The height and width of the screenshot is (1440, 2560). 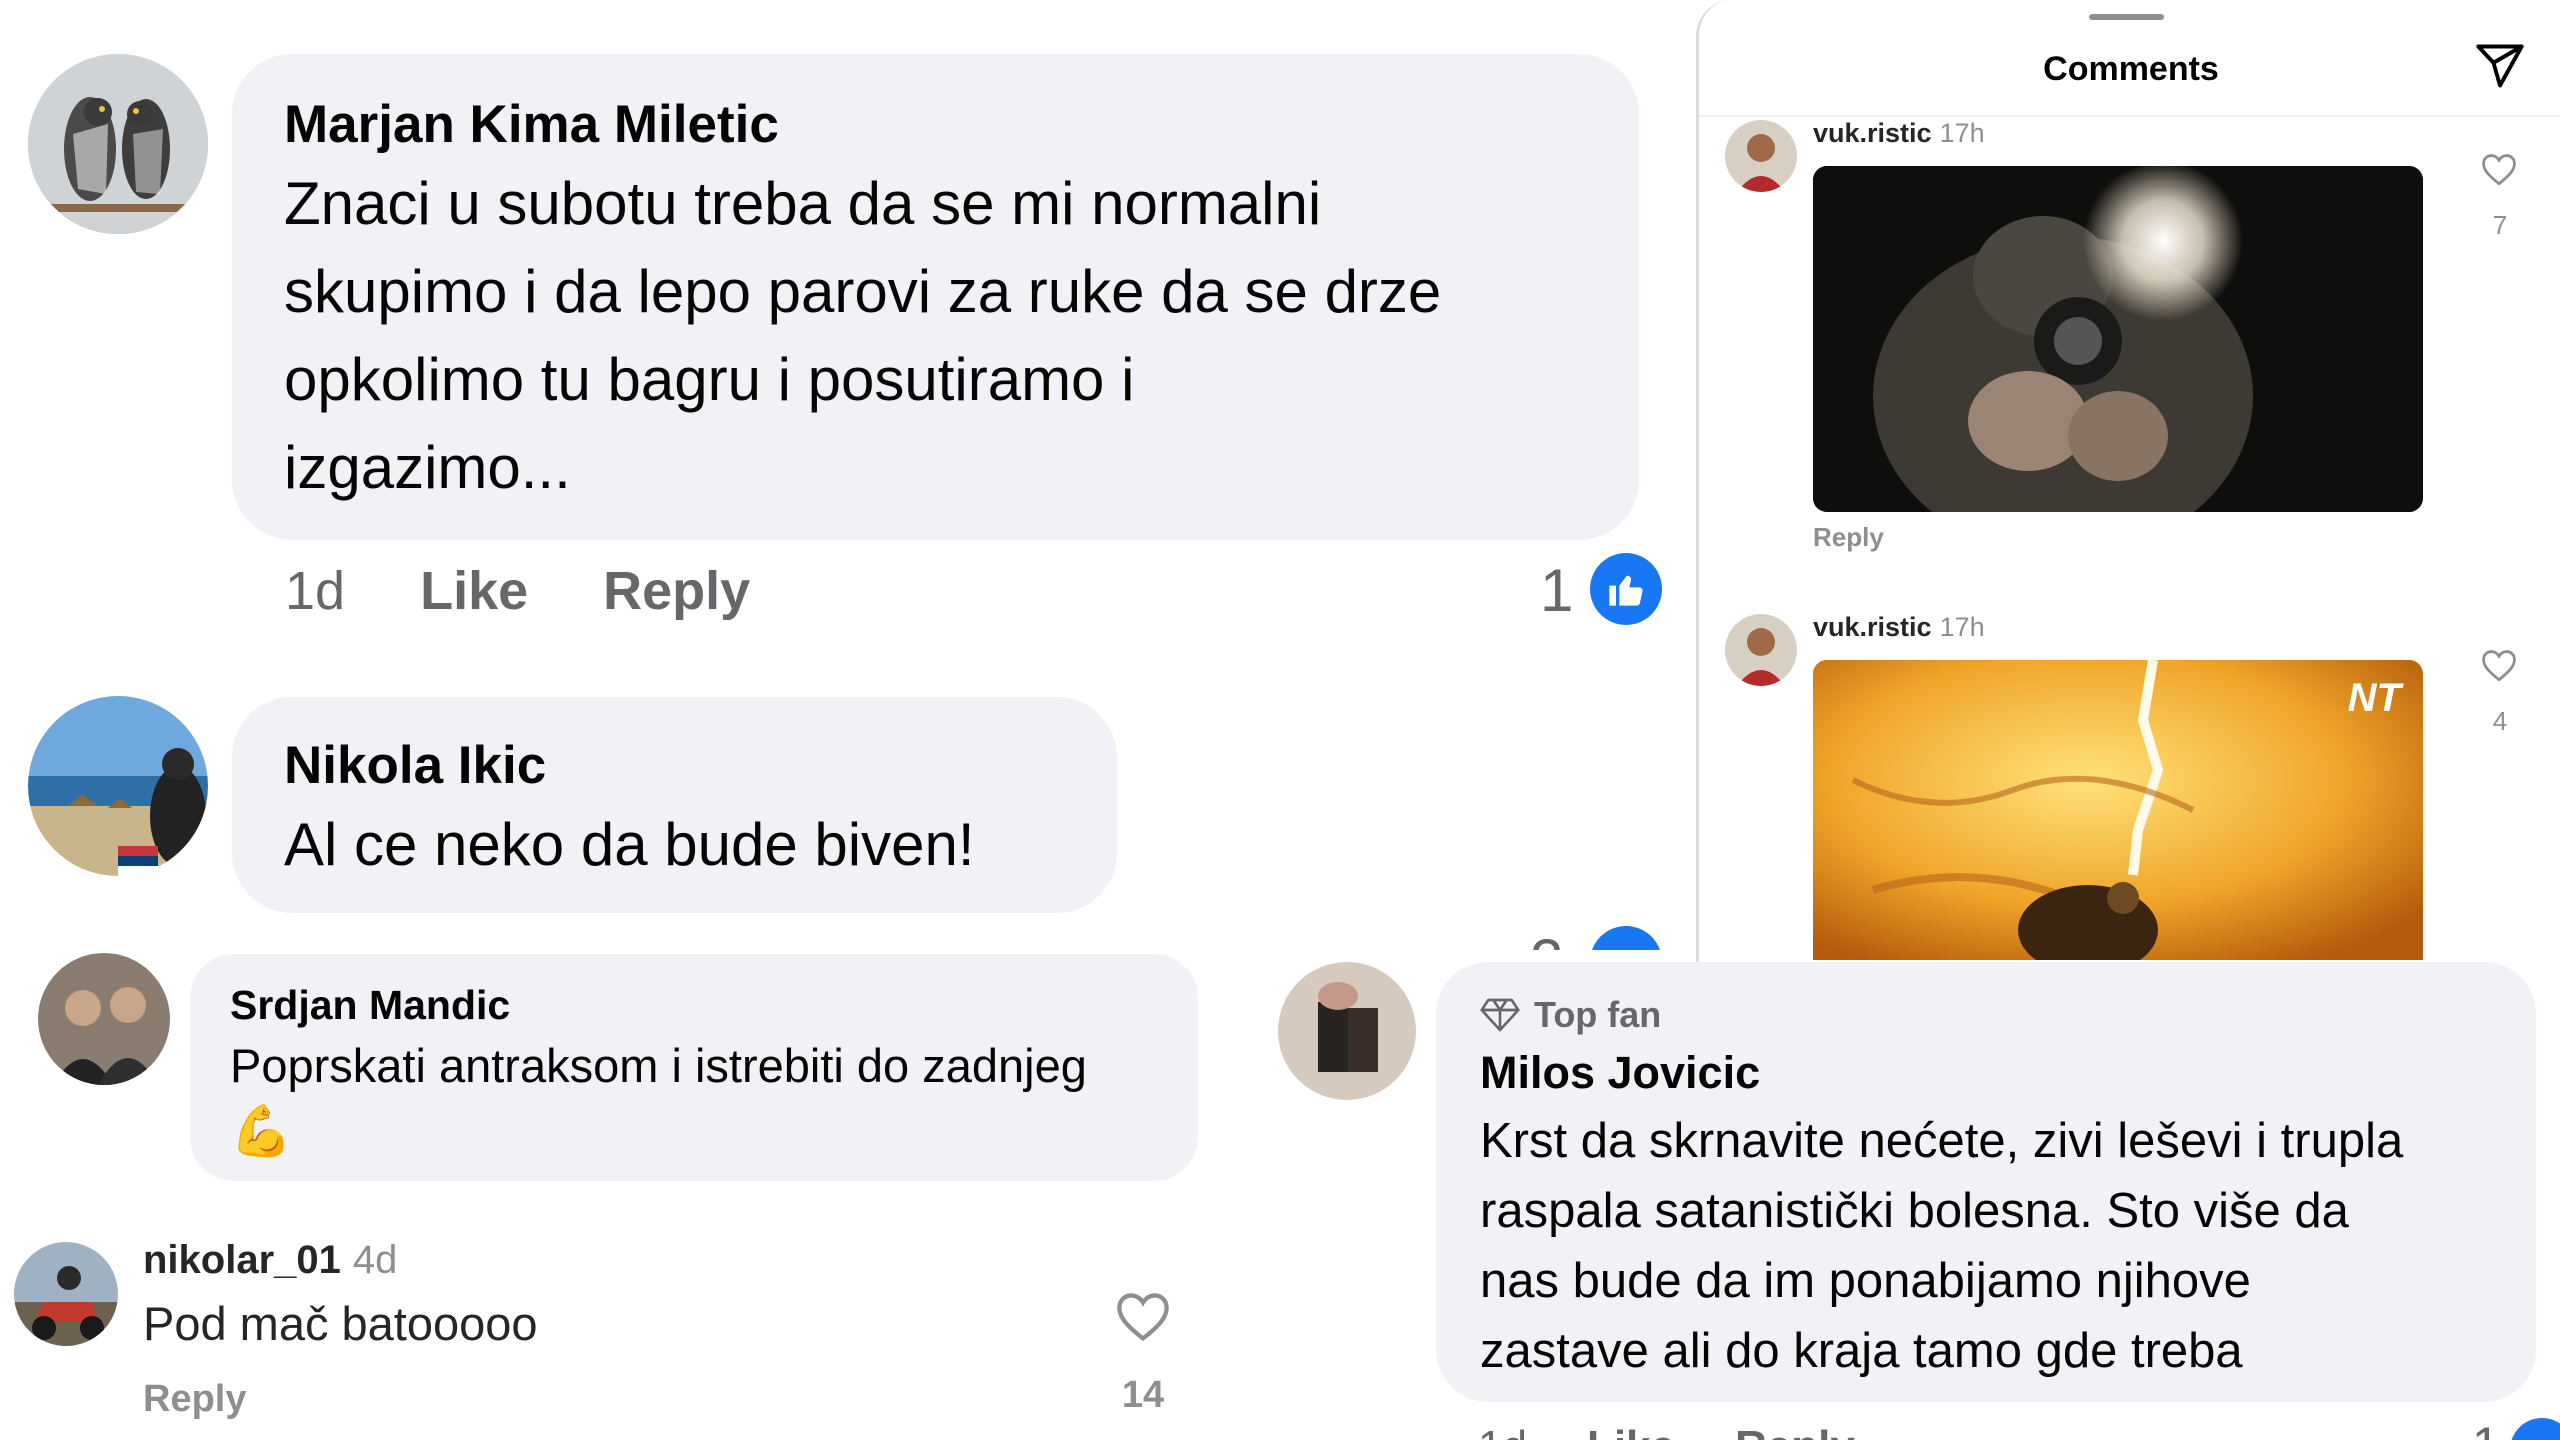 What do you see at coordinates (2374, 698) in the screenshot?
I see `gif-watermark: NT` at bounding box center [2374, 698].